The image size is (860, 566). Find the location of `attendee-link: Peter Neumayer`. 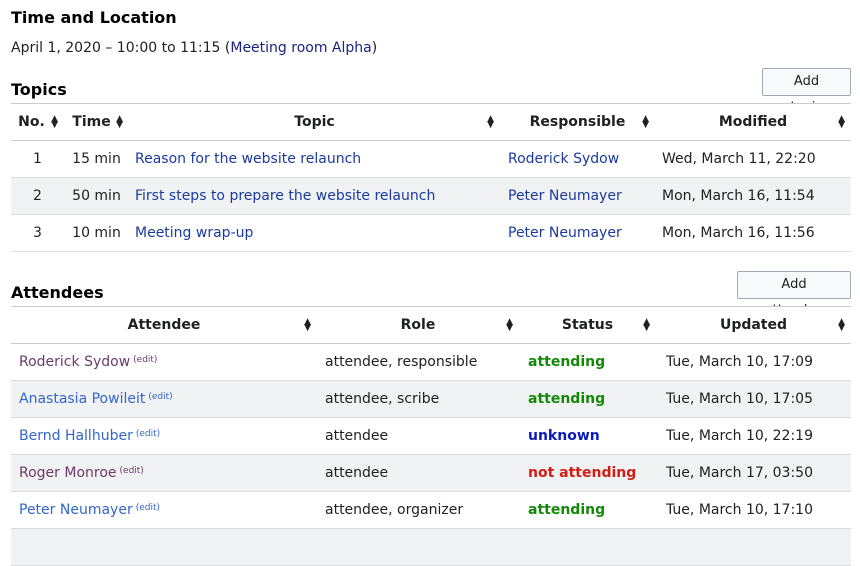

attendee-link: Peter Neumayer is located at coordinates (76, 510).